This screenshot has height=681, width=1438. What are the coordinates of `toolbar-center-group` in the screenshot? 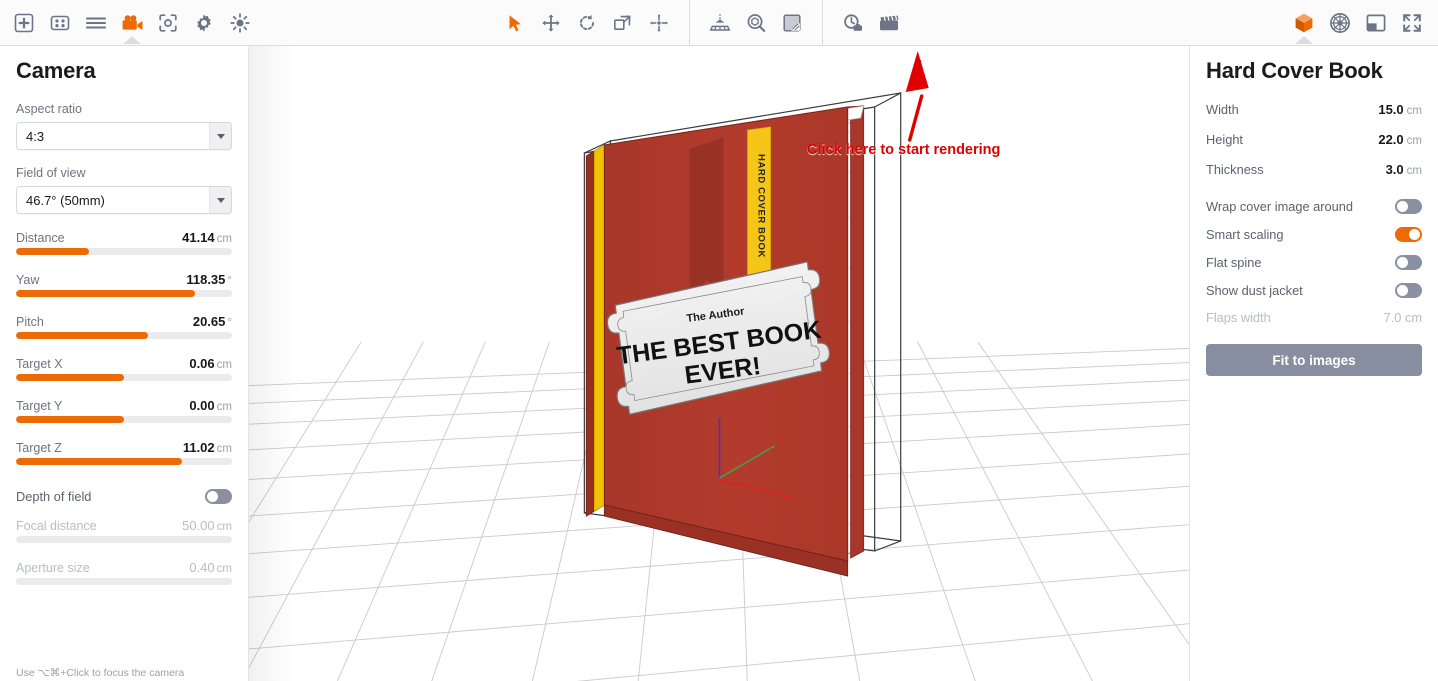 It's located at (702, 23).